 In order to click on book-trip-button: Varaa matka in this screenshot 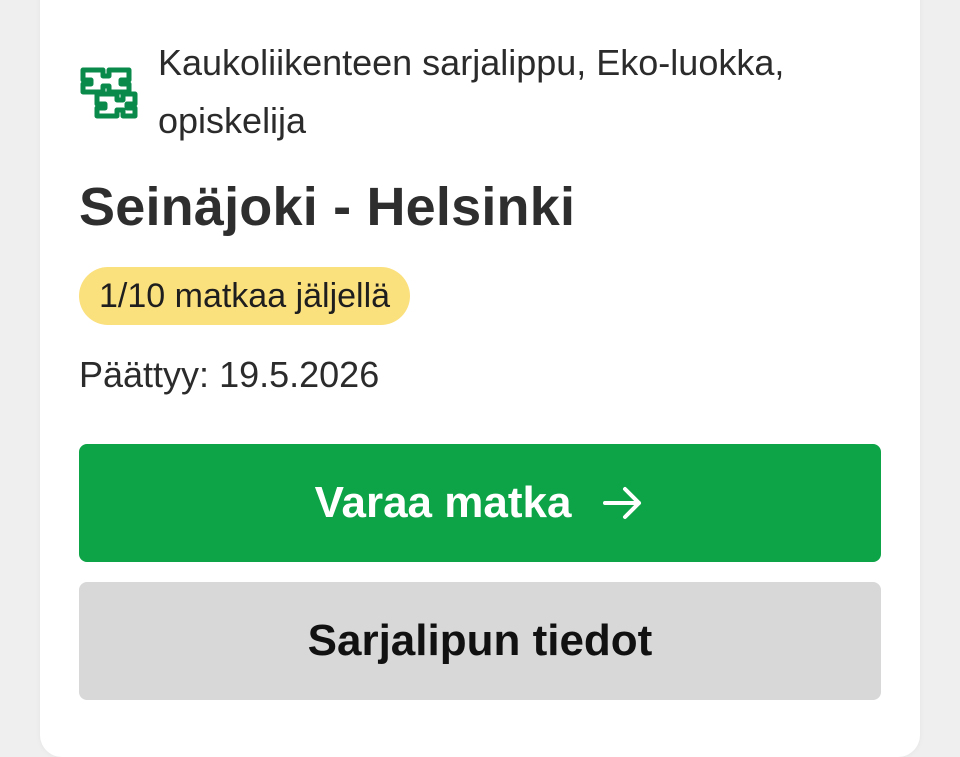, I will do `click(480, 503)`.